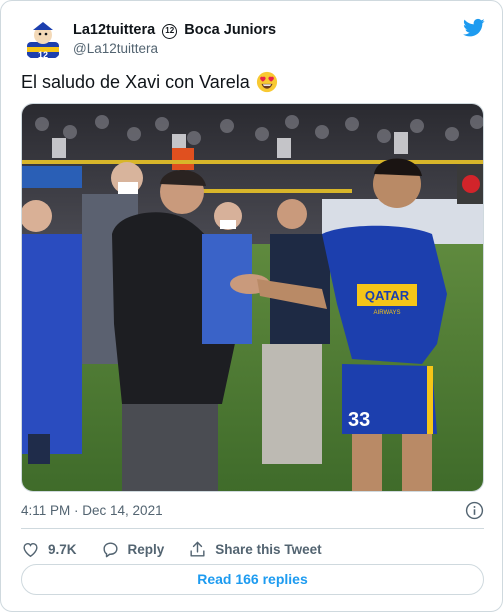  Describe the element at coordinates (474, 510) in the screenshot. I see `info-icon` at that location.